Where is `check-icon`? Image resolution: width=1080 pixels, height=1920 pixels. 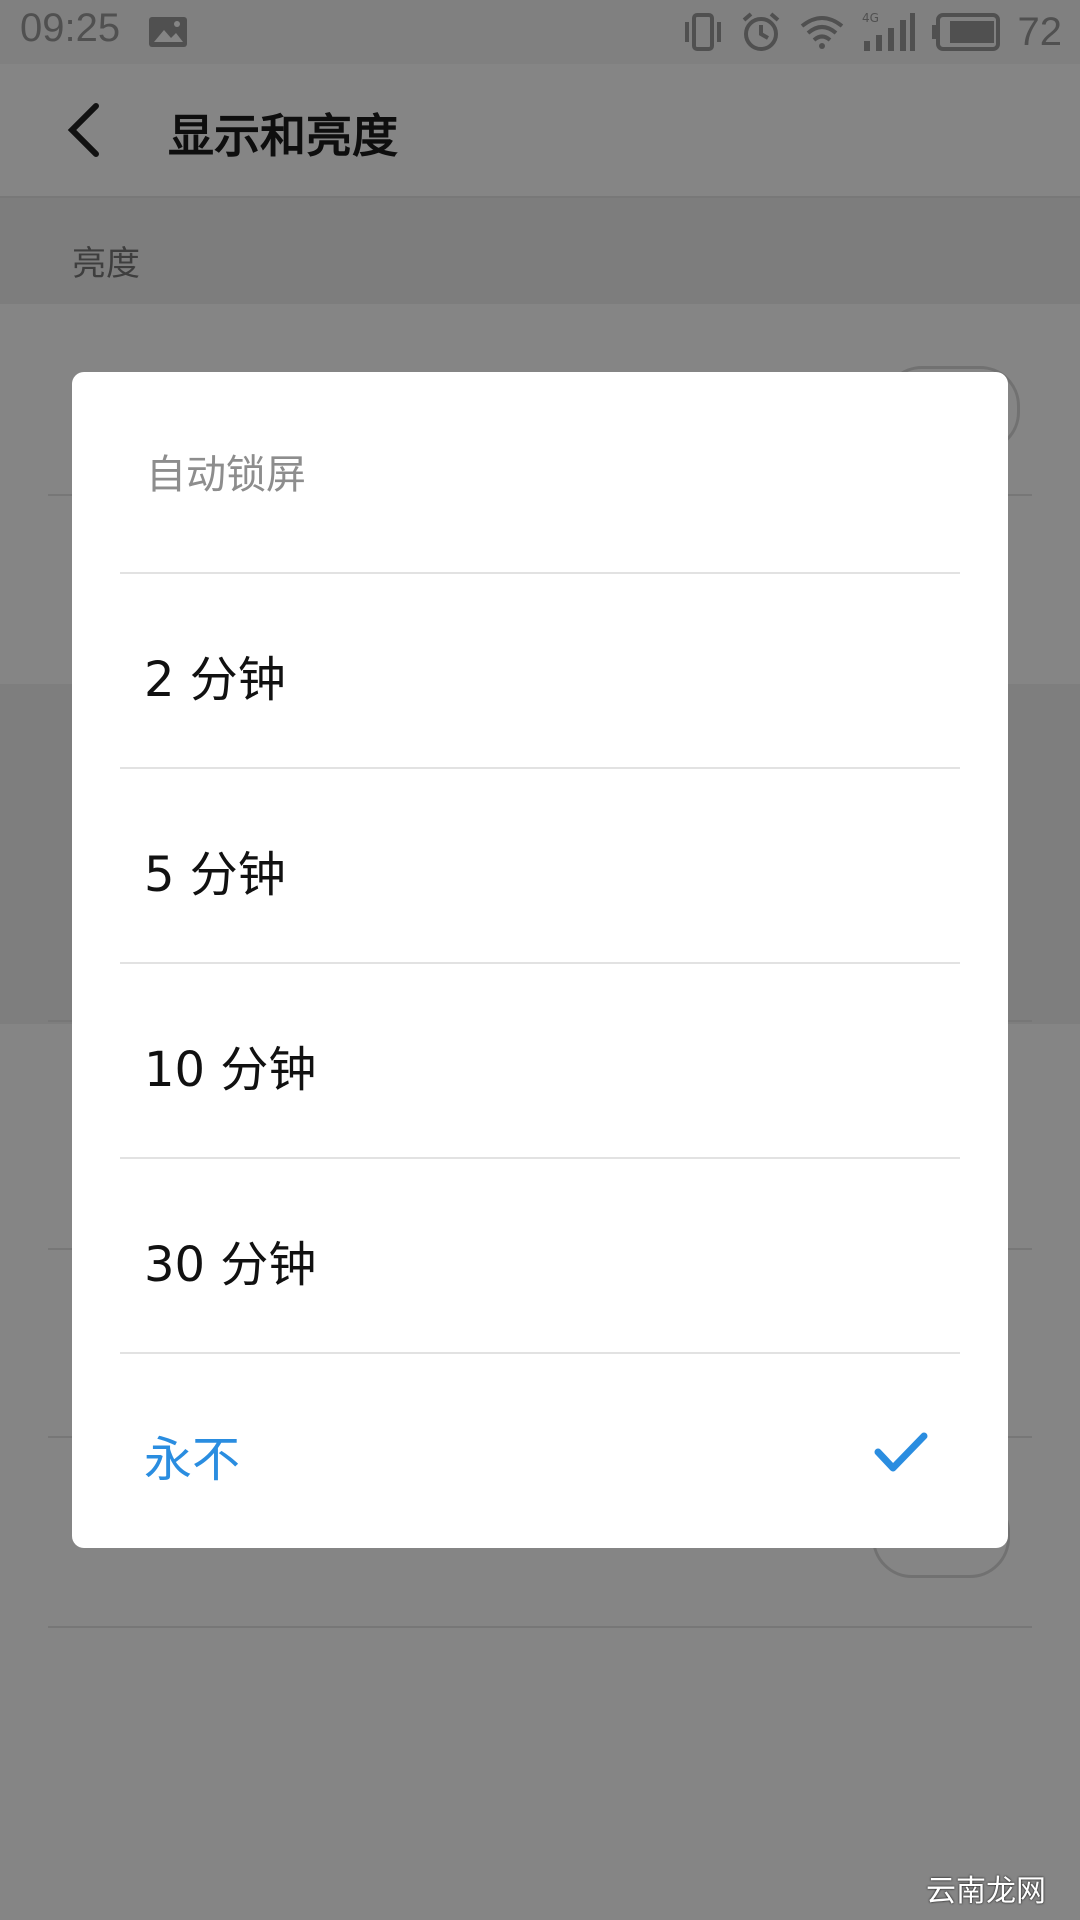
check-icon is located at coordinates (901, 1452).